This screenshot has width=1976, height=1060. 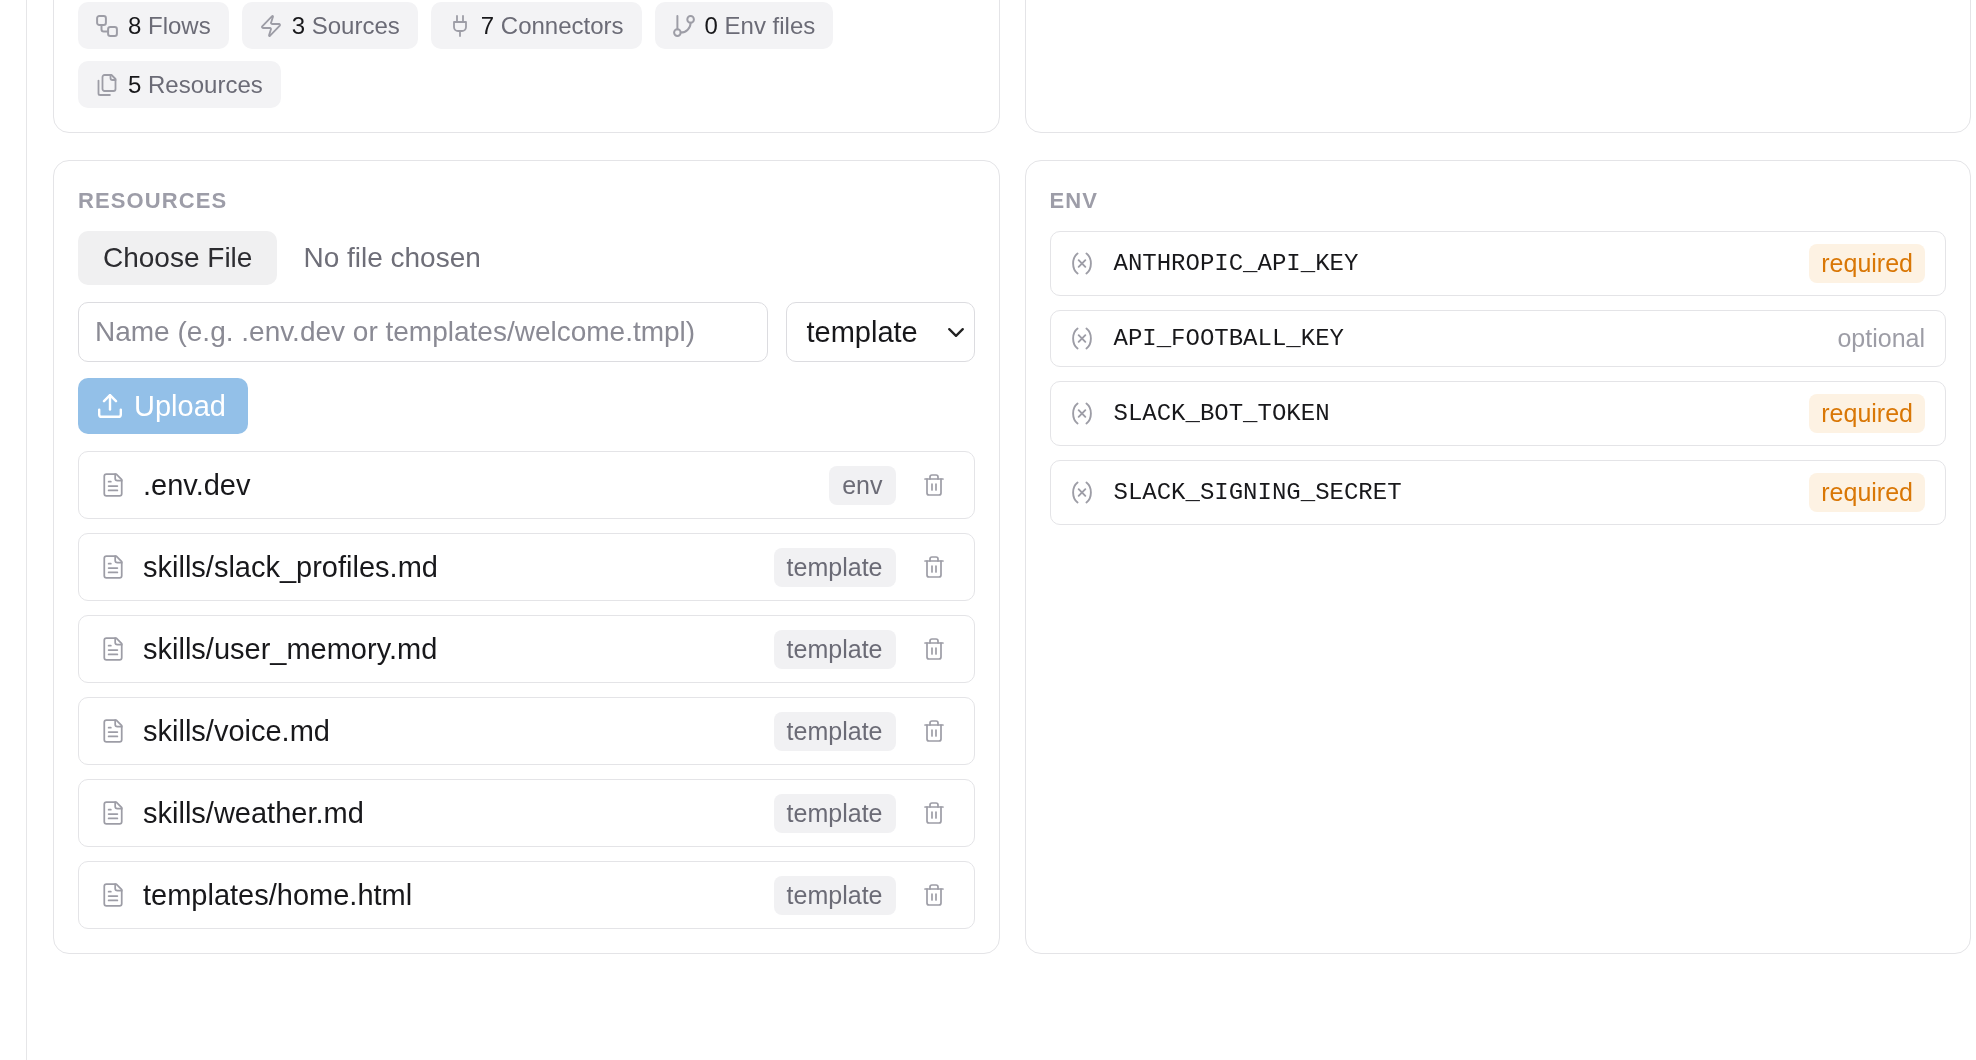 I want to click on stat-label: 7 Connectors, so click(x=552, y=25).